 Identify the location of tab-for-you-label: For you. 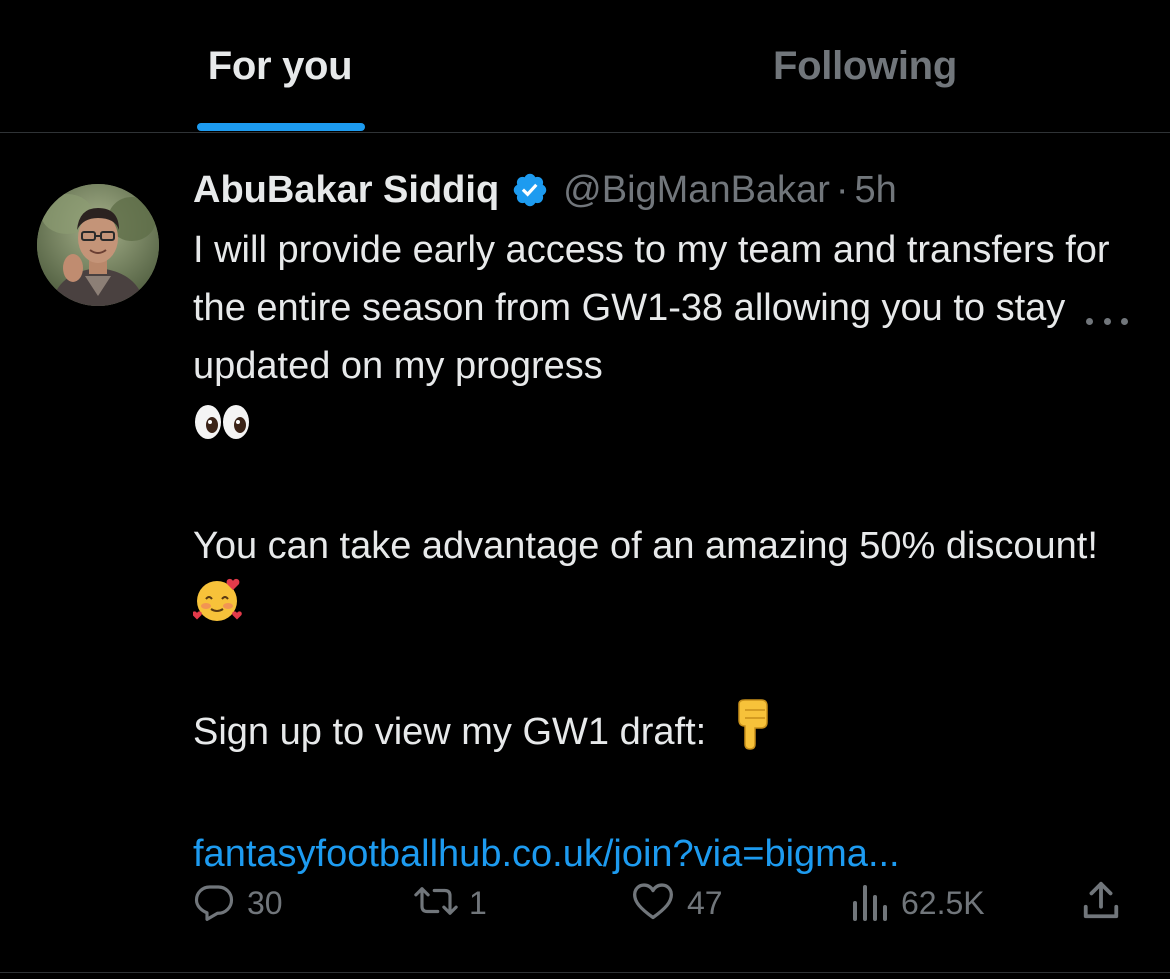
(280, 65).